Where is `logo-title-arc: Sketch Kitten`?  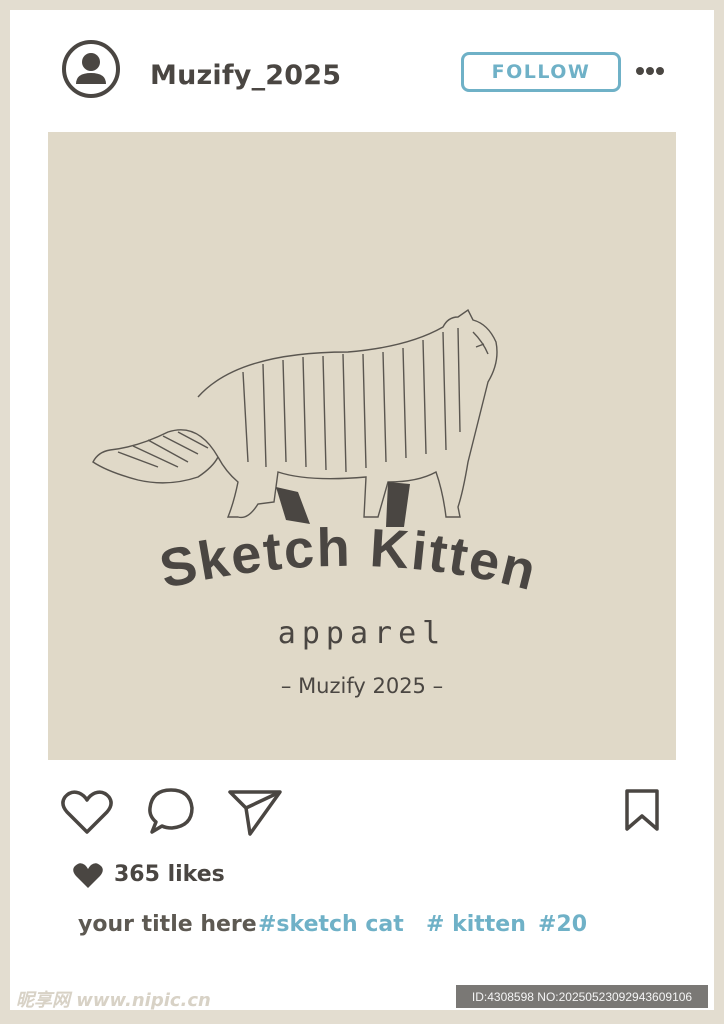 logo-title-arc: Sketch Kitten is located at coordinates (348, 560).